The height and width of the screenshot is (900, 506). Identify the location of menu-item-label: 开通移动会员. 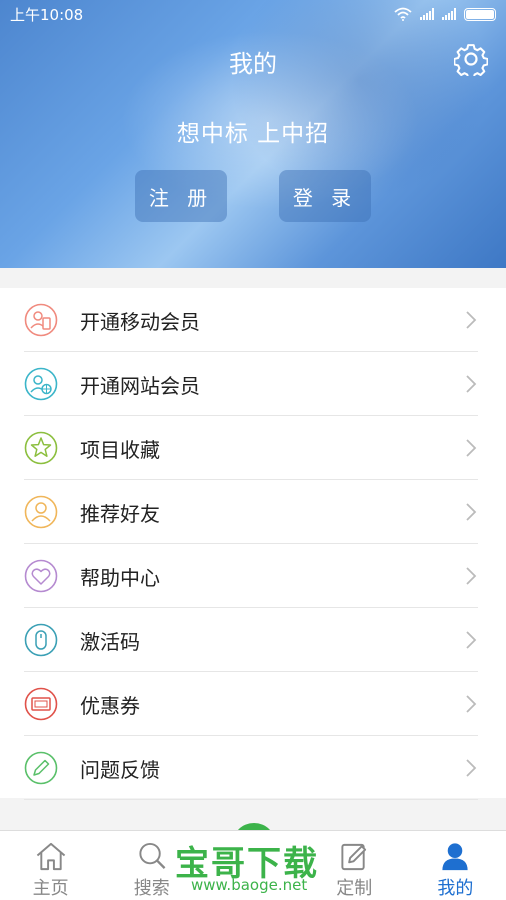
(140, 321).